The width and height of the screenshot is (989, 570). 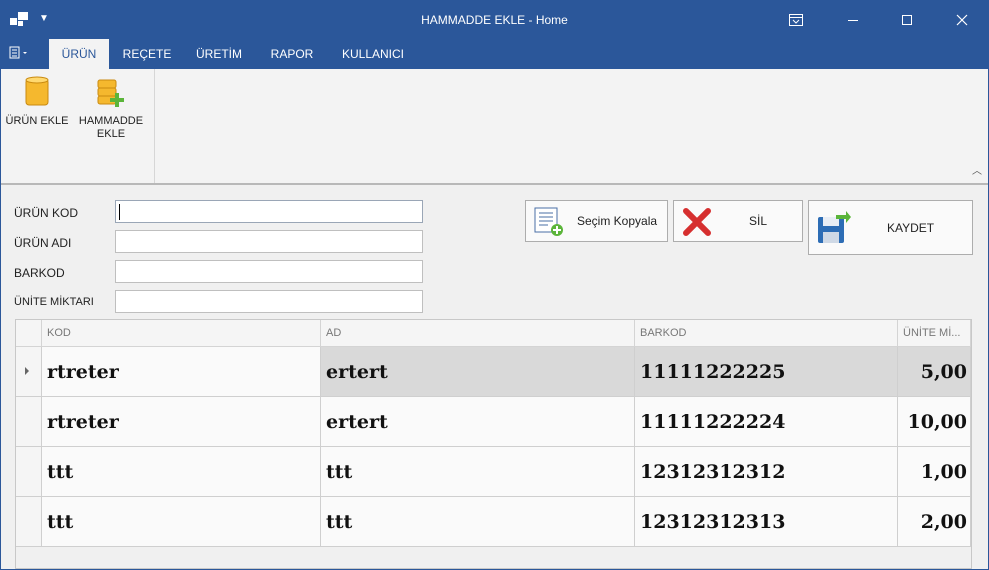 I want to click on close-icon, so click(x=962, y=20).